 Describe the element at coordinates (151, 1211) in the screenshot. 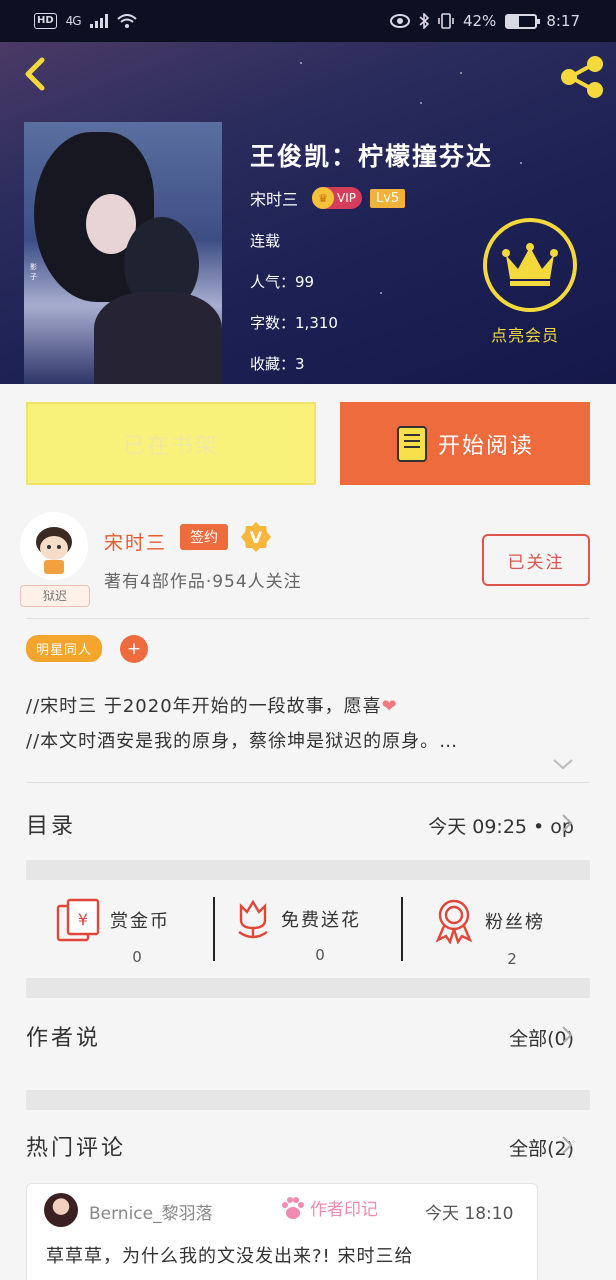

I see `commenter-name: Bernice_黎羽落` at that location.